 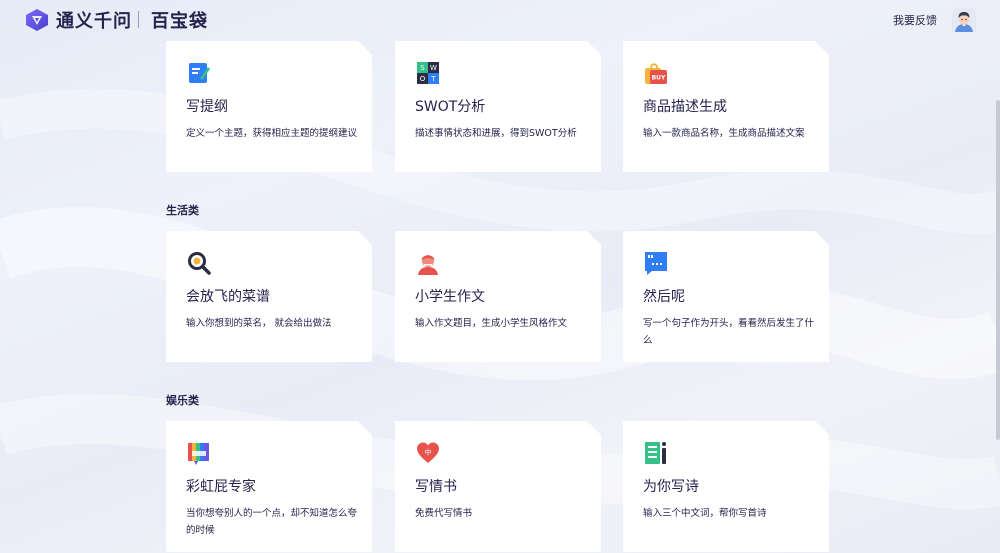 I want to click on poem-icon, so click(x=656, y=453).